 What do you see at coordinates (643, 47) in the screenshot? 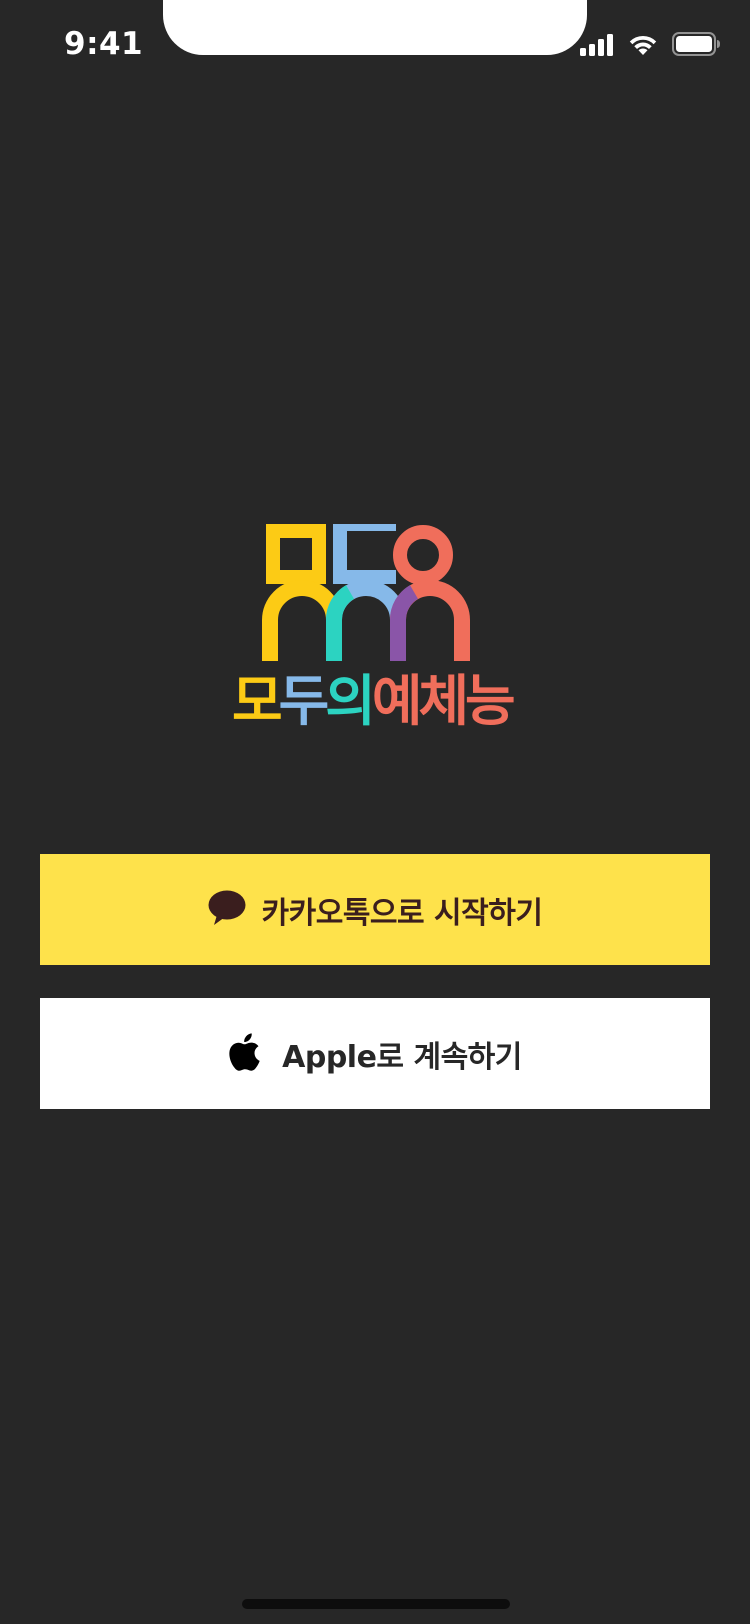
I see `wifi-icon` at bounding box center [643, 47].